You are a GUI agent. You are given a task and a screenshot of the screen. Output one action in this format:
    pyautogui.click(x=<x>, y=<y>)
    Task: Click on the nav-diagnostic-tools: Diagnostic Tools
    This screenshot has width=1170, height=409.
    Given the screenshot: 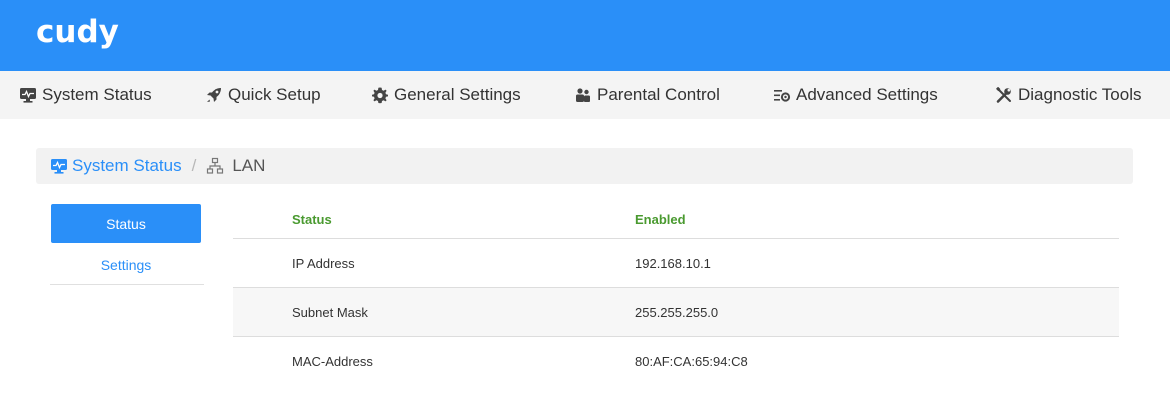 What is the action you would take?
    pyautogui.click(x=1068, y=95)
    